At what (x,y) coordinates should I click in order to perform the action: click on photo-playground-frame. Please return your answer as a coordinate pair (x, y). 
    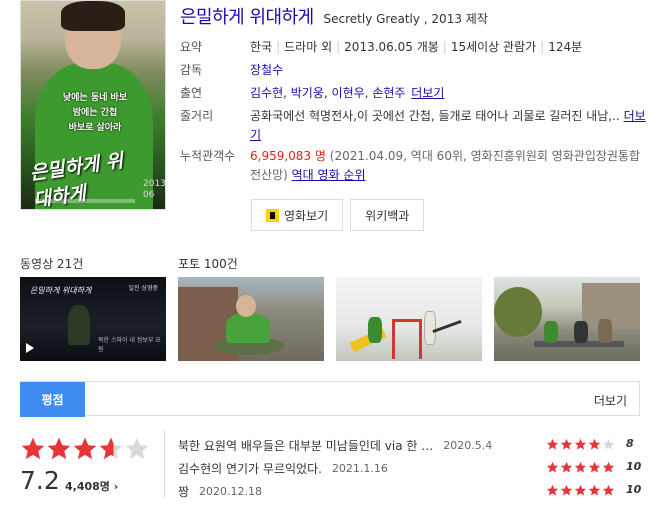
    Looking at the image, I should click on (407, 339).